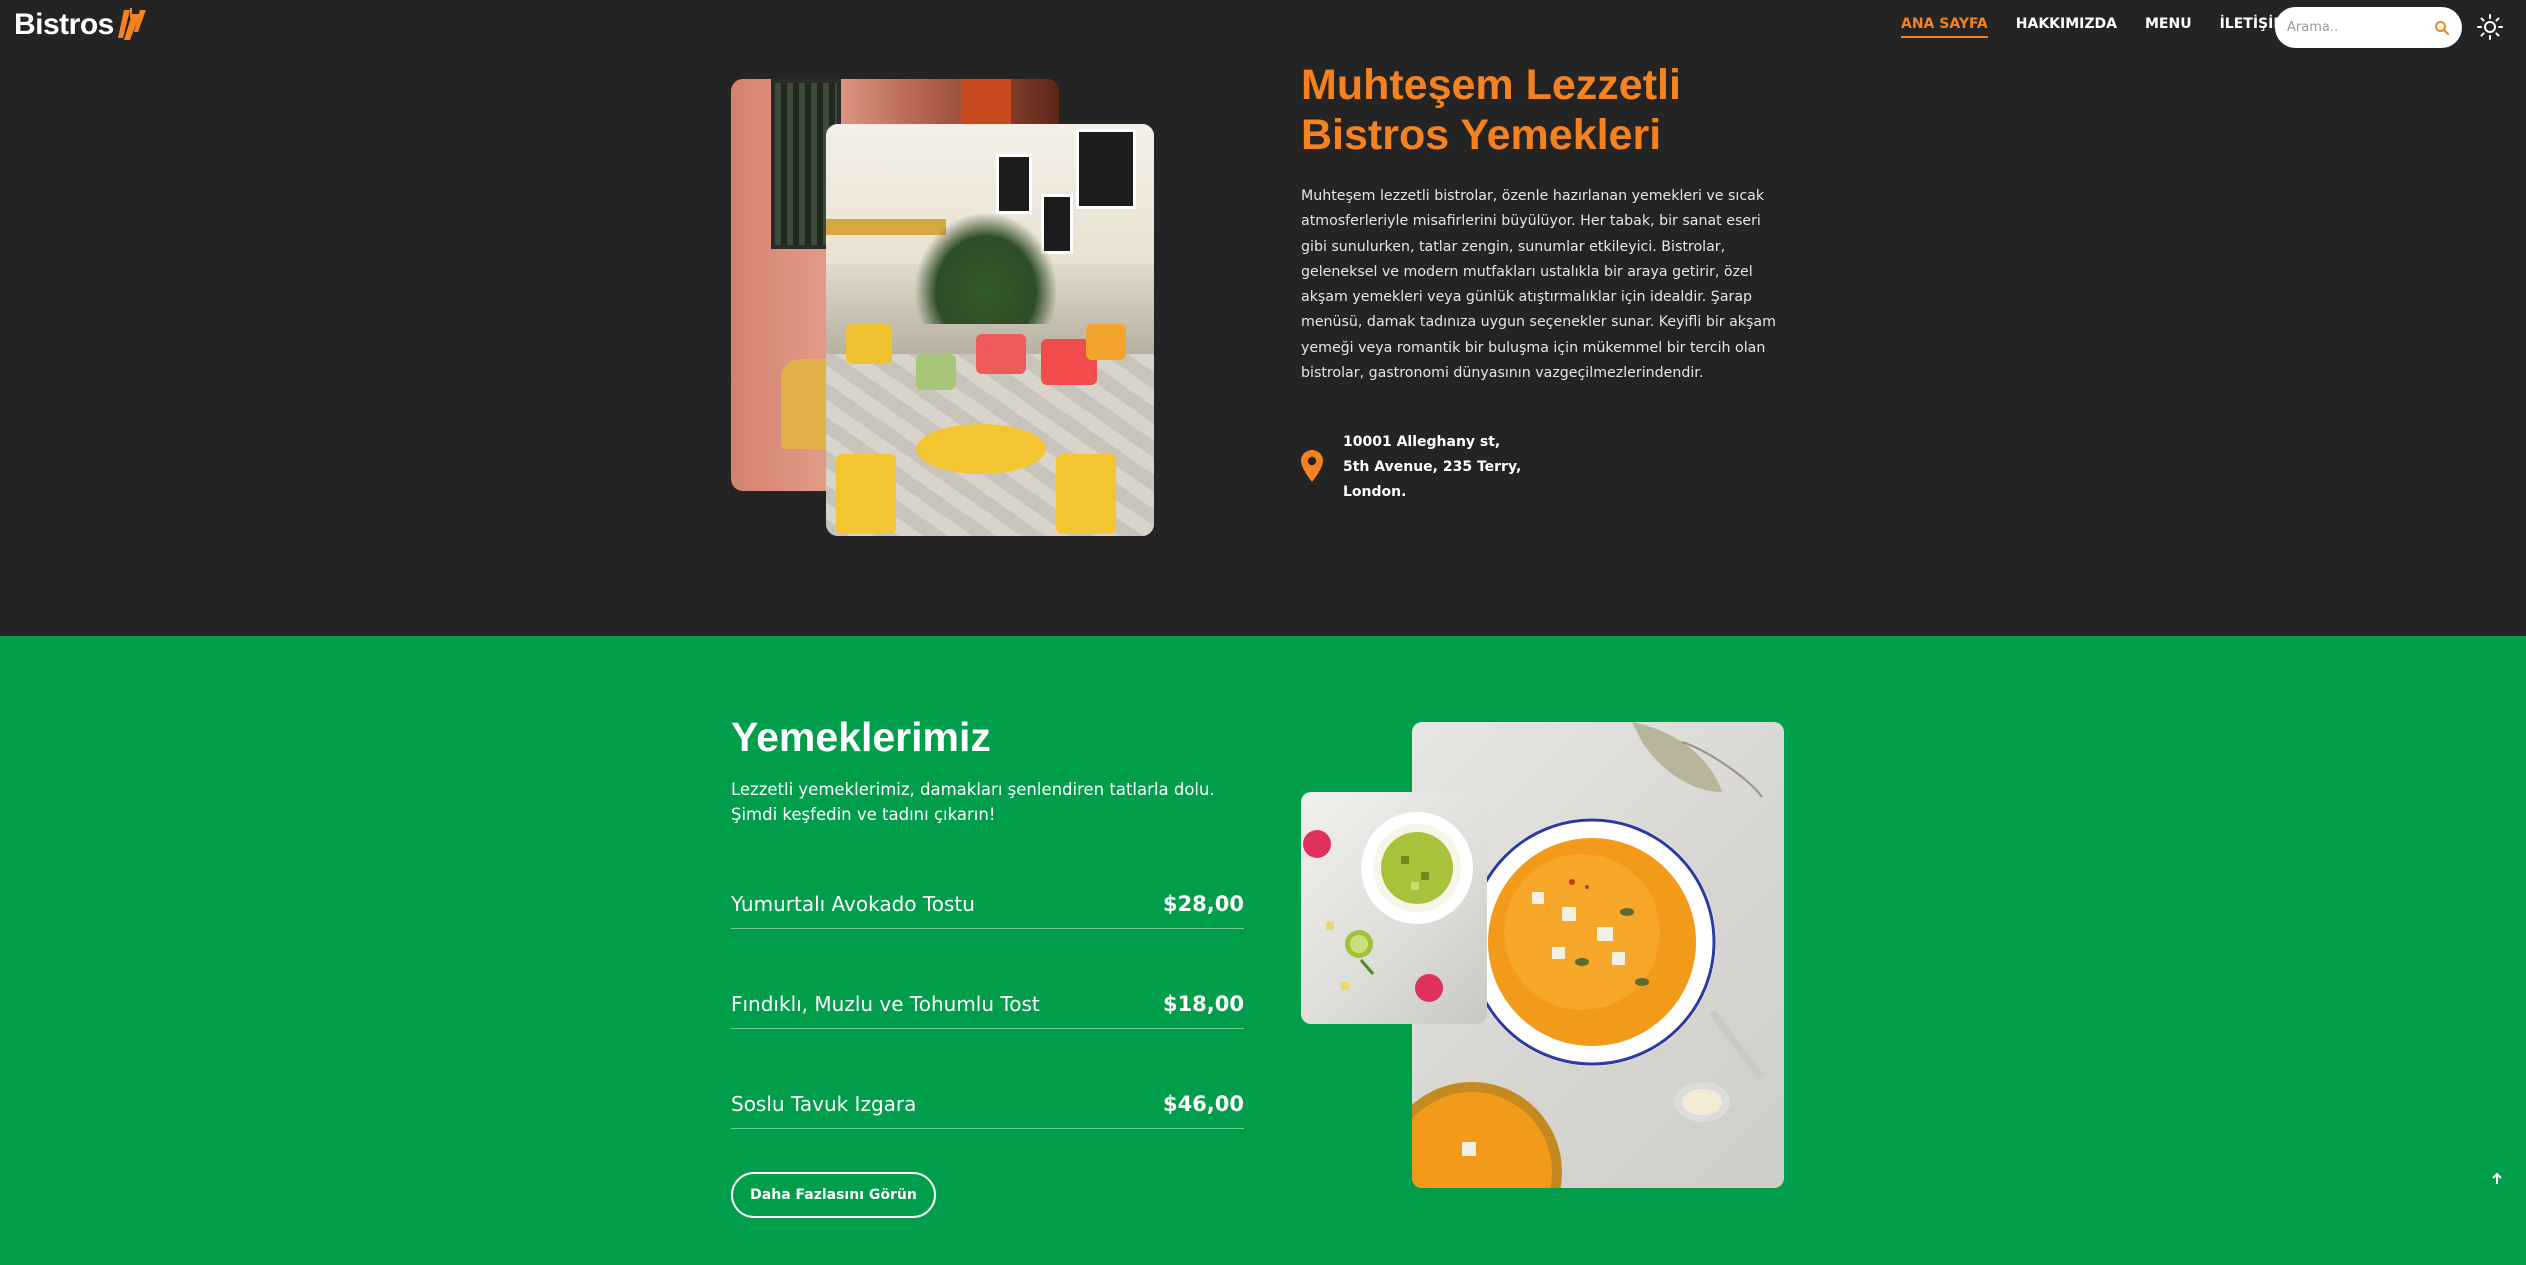  I want to click on menu-item-name: Yumurtalı Avokado Tostu, so click(853, 903).